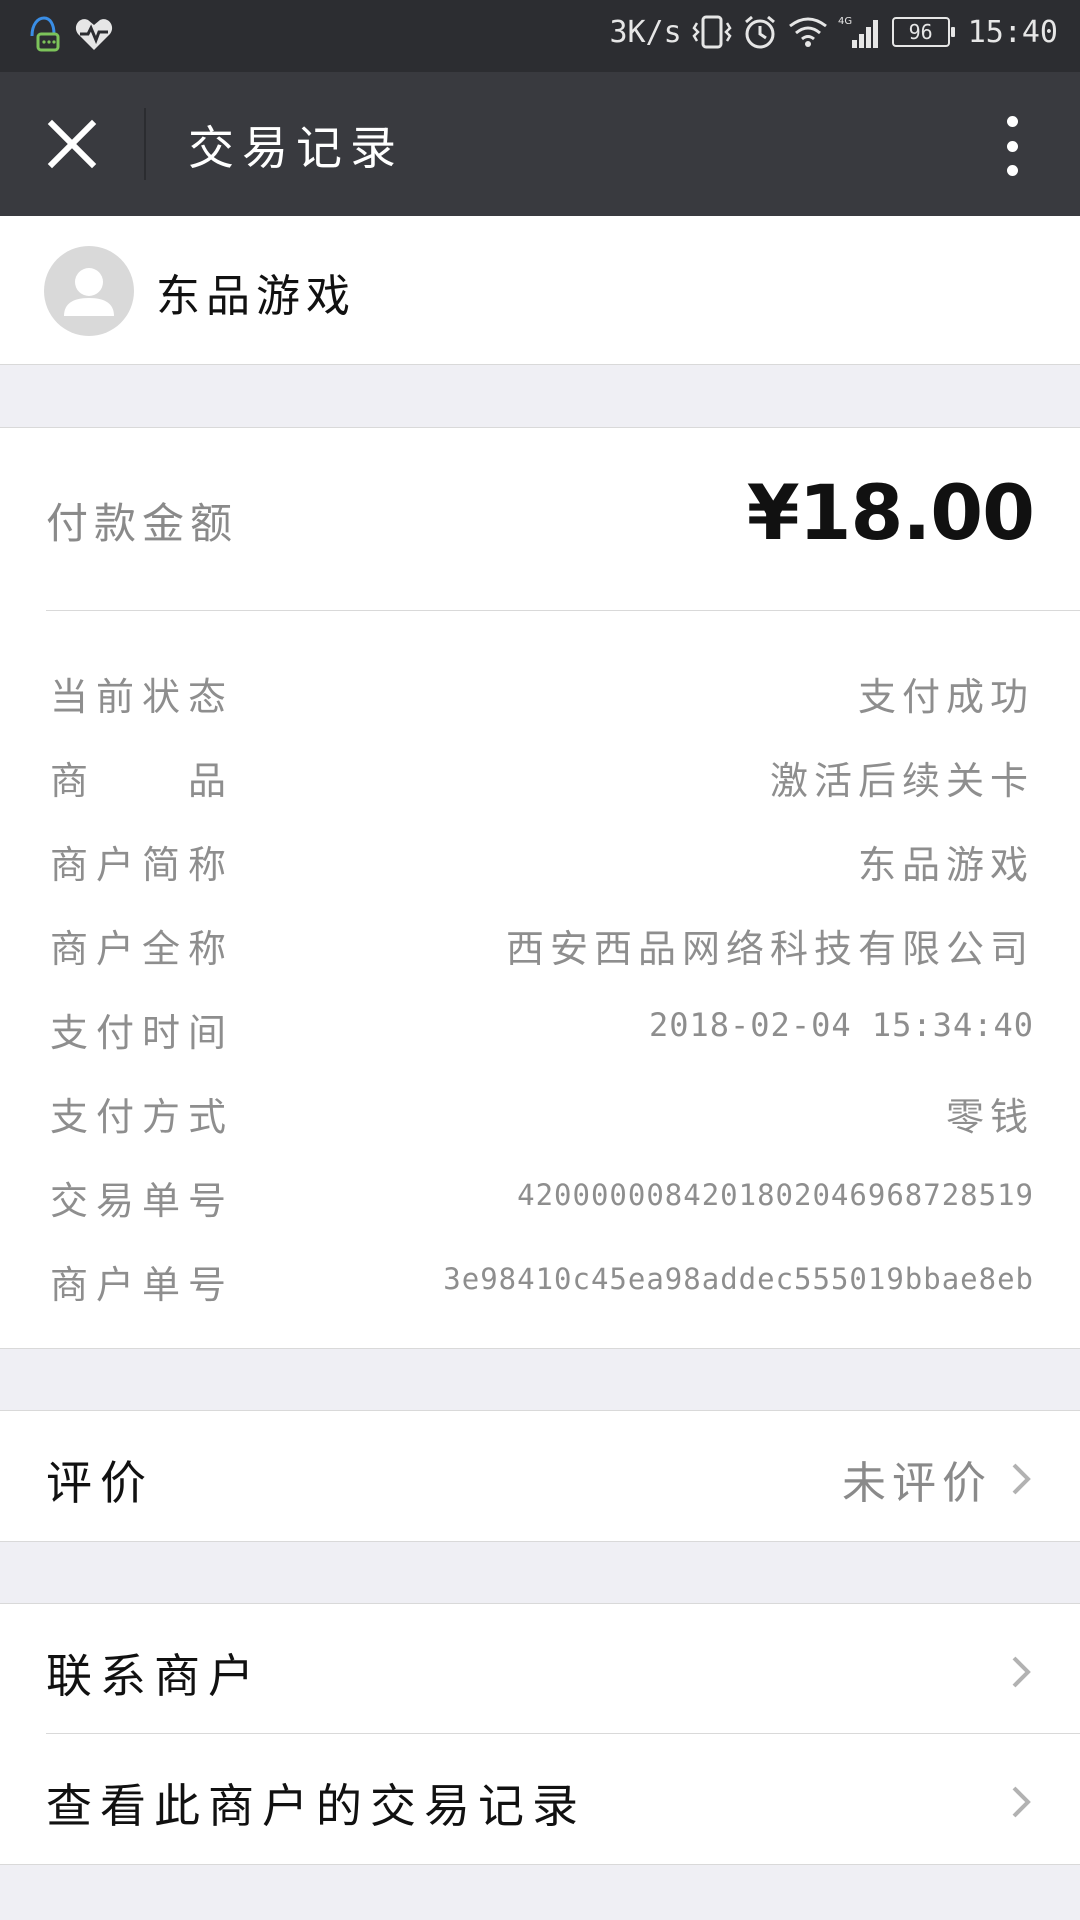 The image size is (1080, 1920). I want to click on nav-bar: 交易记录, so click(540, 144).